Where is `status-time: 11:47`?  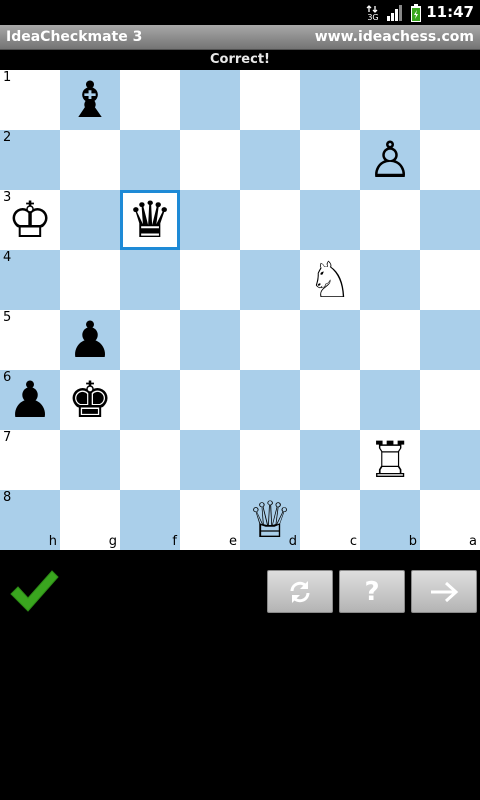 status-time: 11:47 is located at coordinates (450, 12).